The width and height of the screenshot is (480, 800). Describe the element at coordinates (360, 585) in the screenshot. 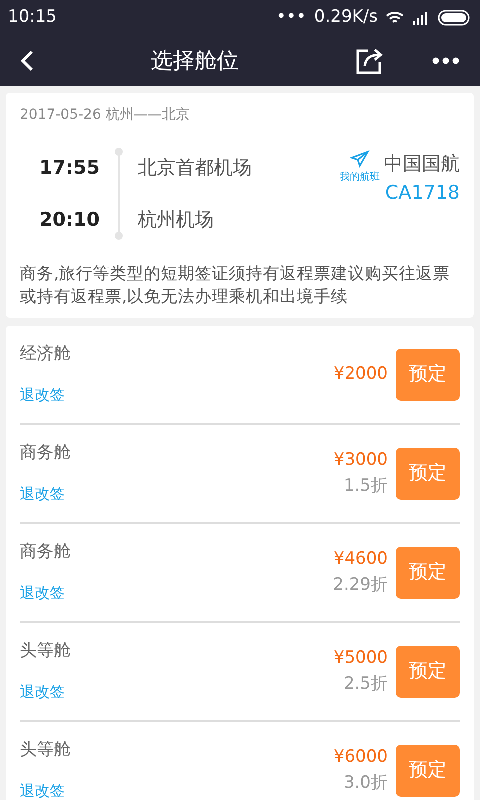

I see `discount: 2.29折` at that location.